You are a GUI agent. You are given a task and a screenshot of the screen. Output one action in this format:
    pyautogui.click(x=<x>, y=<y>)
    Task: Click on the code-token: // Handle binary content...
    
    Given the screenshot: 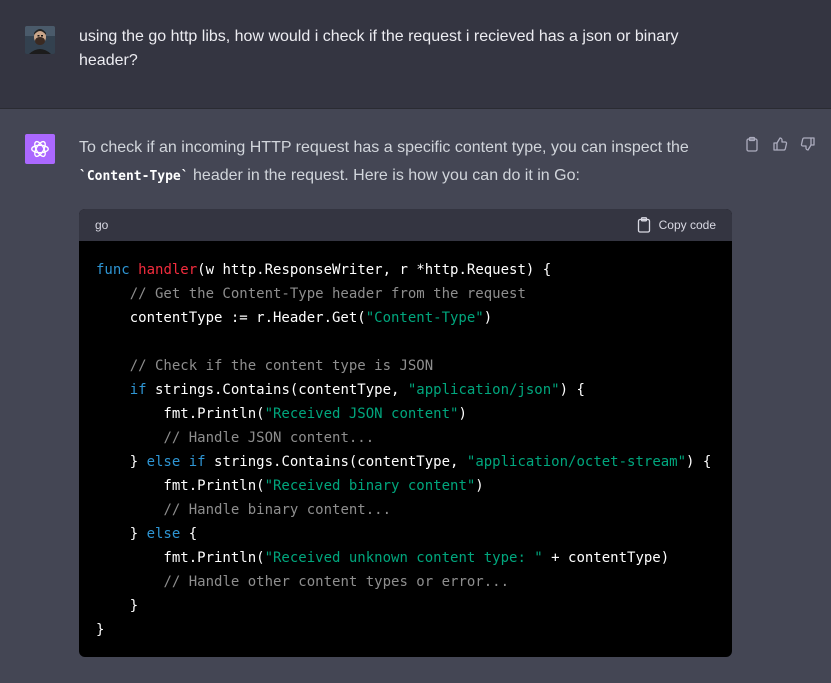 What is the action you would take?
    pyautogui.click(x=277, y=510)
    